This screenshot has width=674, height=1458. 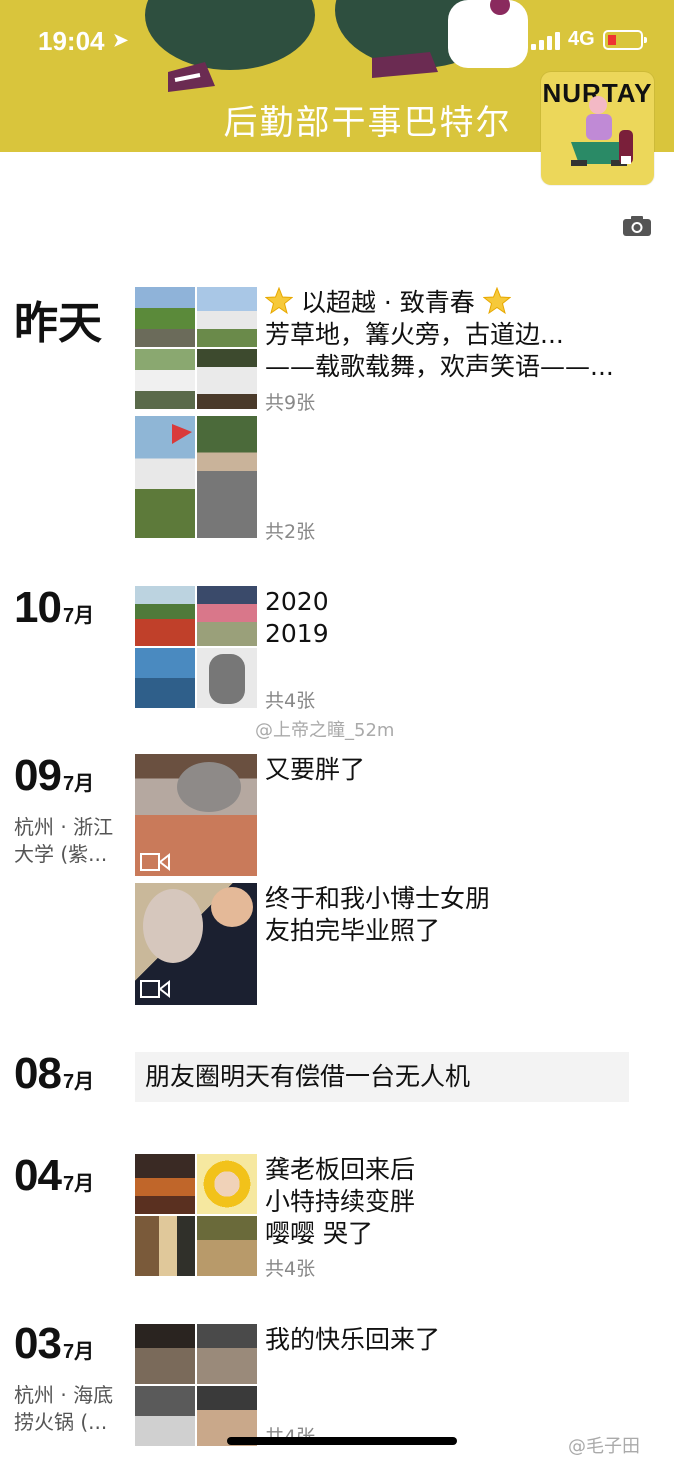 I want to click on location-arrow-icon: ➤, so click(x=121, y=40).